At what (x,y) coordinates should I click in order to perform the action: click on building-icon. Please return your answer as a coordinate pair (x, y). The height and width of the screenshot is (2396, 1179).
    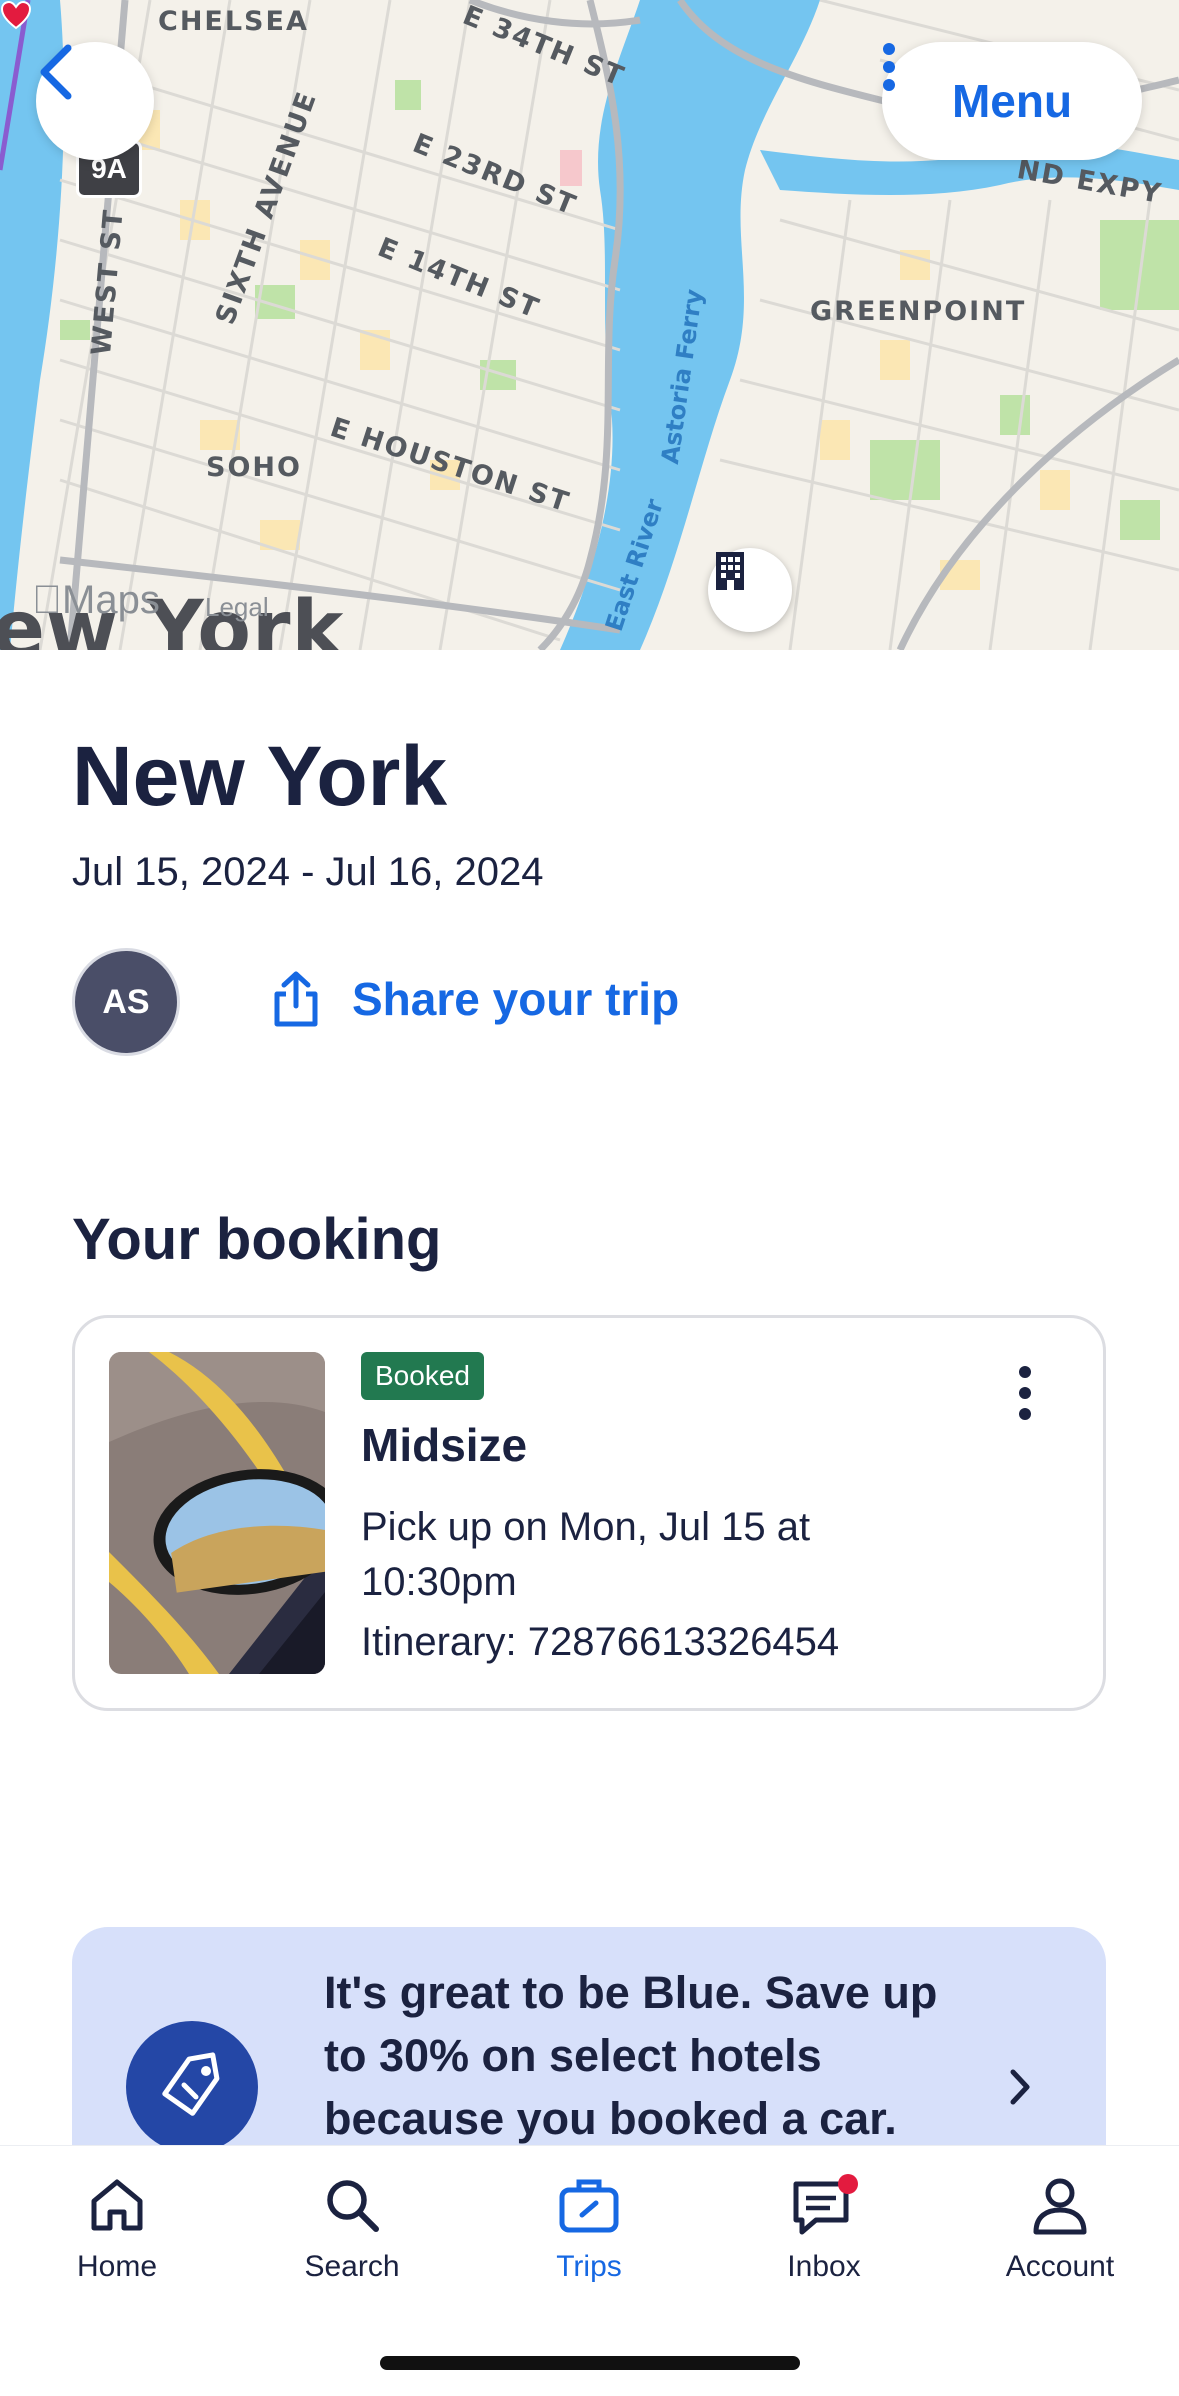
    Looking at the image, I should click on (730, 571).